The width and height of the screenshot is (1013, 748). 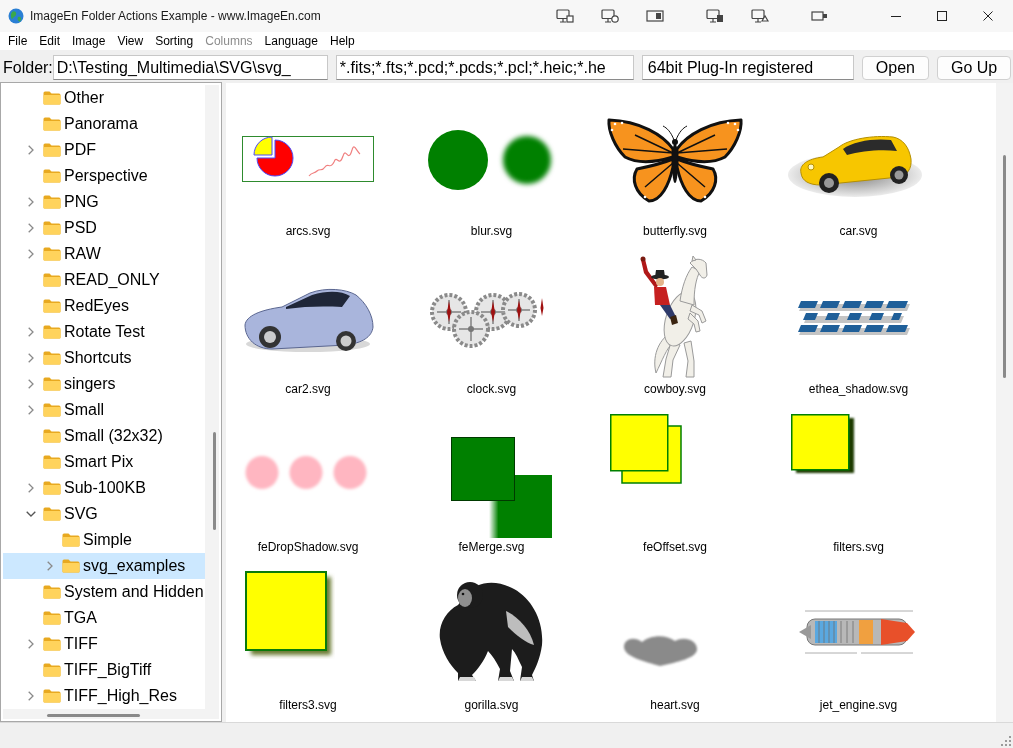 What do you see at coordinates (942, 16) in the screenshot?
I see `maximize-icon` at bounding box center [942, 16].